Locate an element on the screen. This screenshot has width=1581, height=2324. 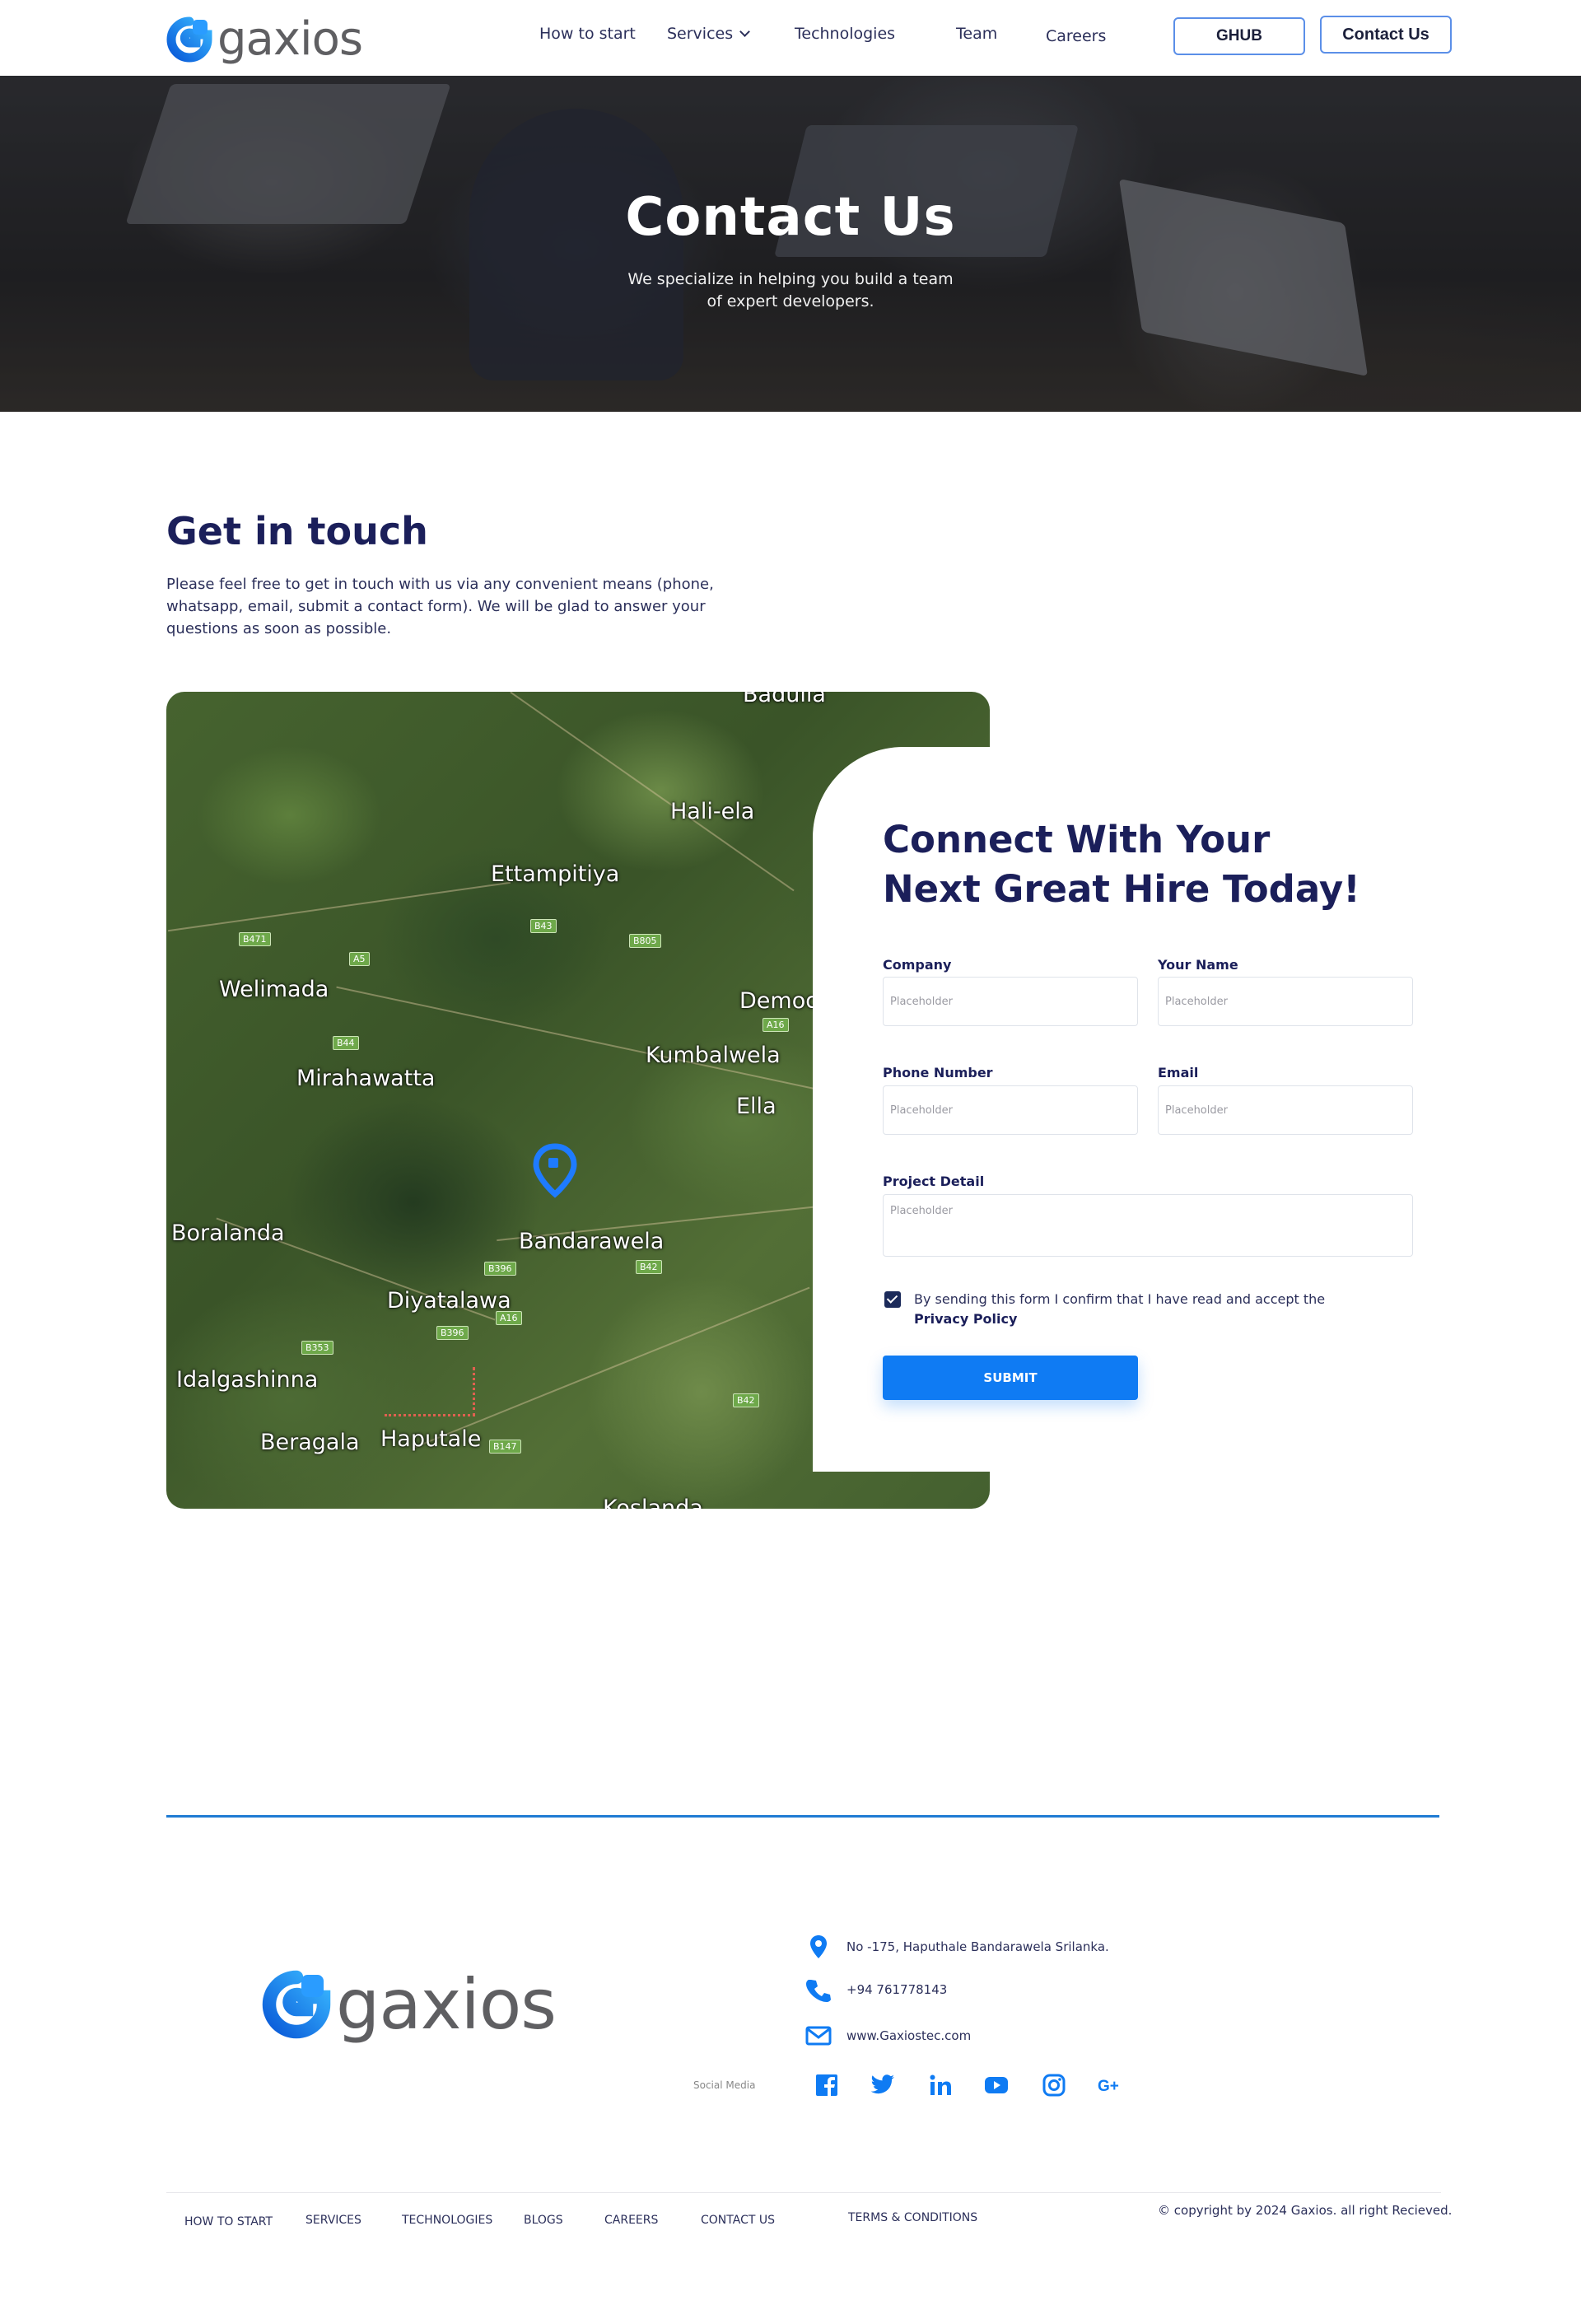
get-in-touch-title: Get in touch is located at coordinates (297, 531).